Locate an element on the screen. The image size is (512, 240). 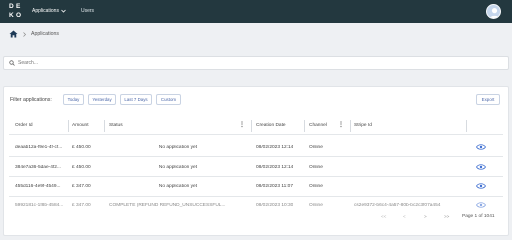
creation-date-cell: 08/02/2023 11:07 is located at coordinates (274, 186).